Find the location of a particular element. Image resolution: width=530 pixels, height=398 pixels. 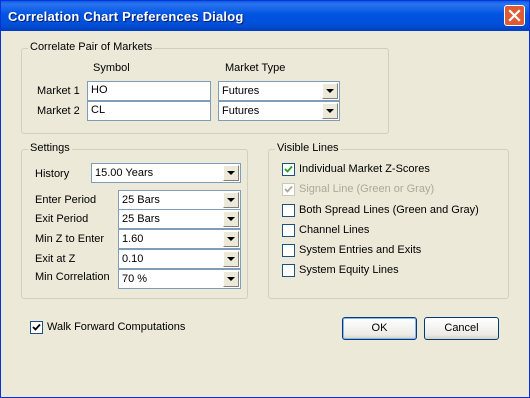

ok-button: OK is located at coordinates (379, 328).